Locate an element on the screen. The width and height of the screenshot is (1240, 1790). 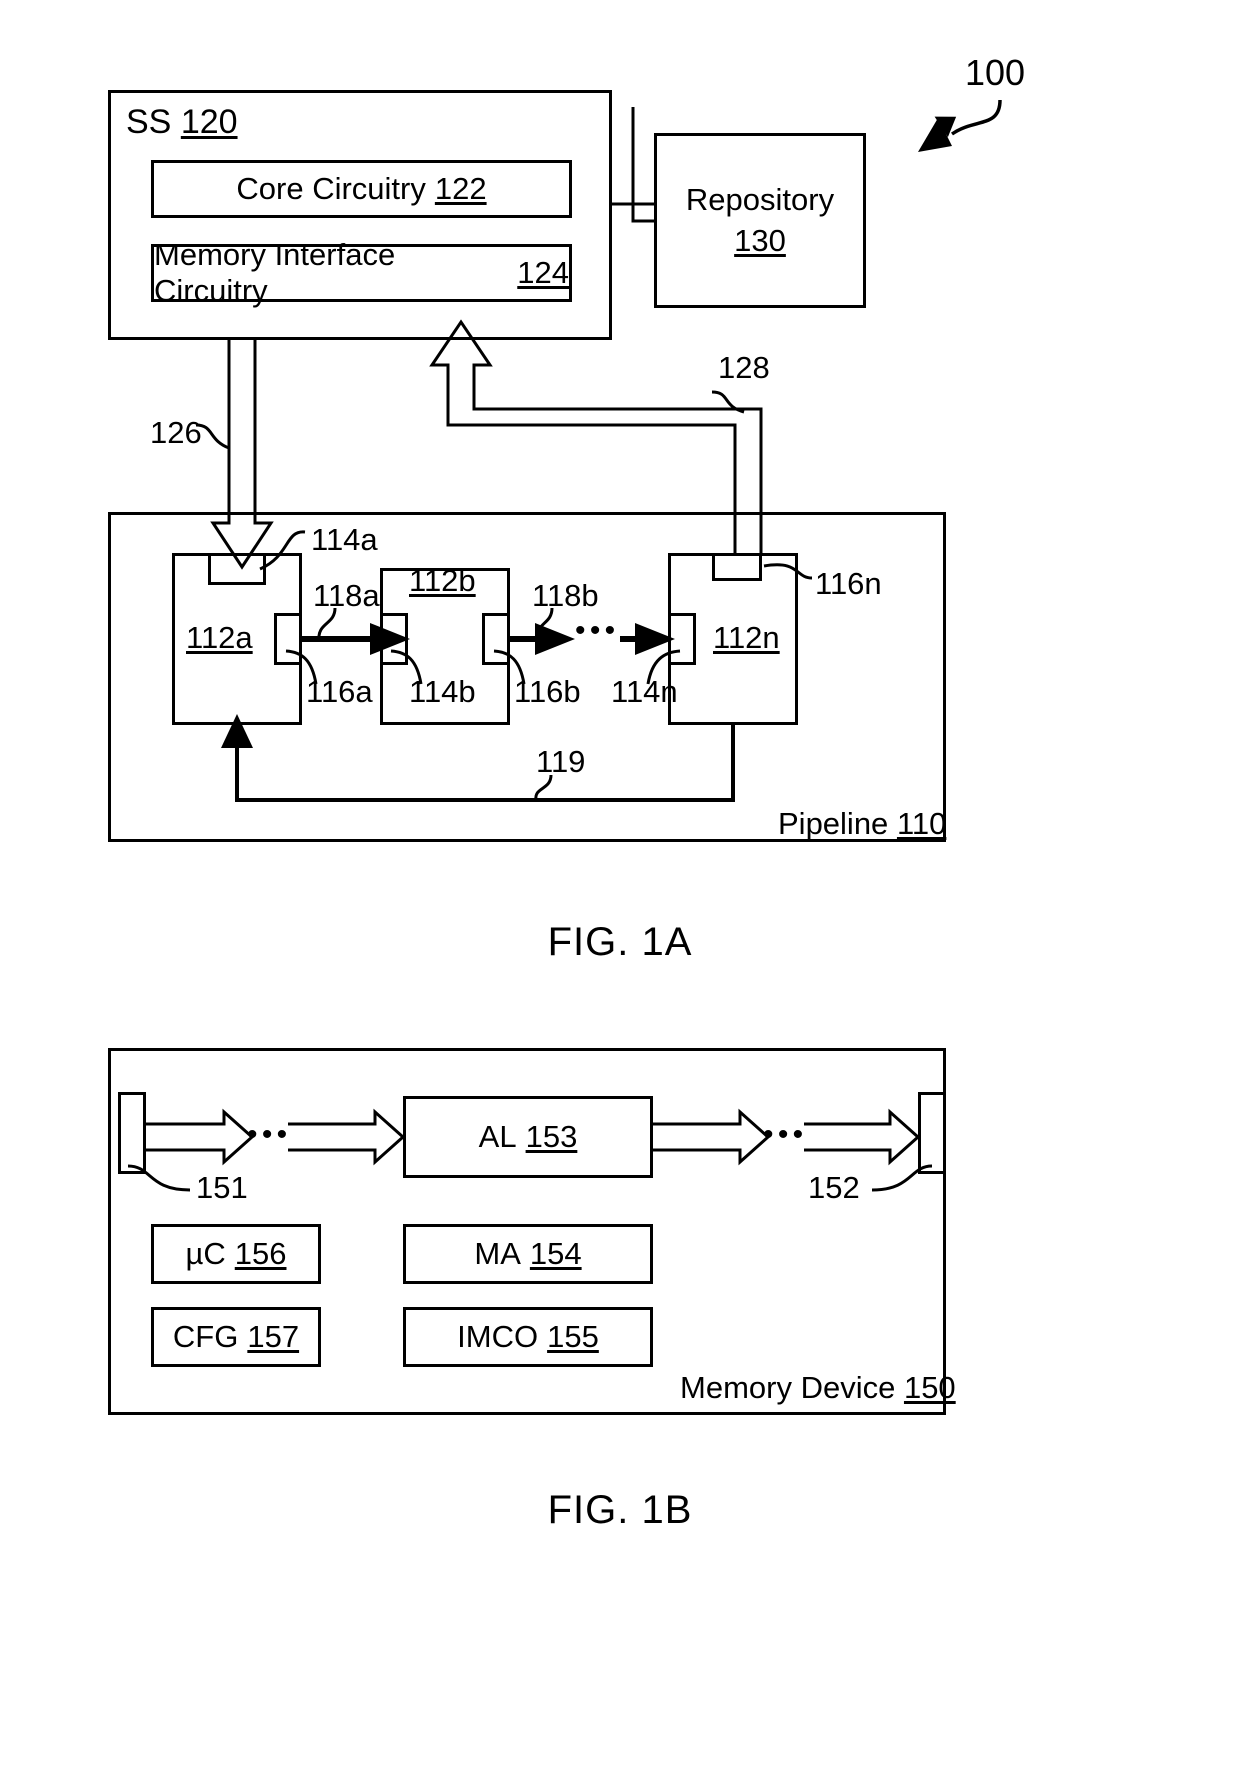
figure-1b-caption: FIG. 1B is located at coordinates (620, 1510).